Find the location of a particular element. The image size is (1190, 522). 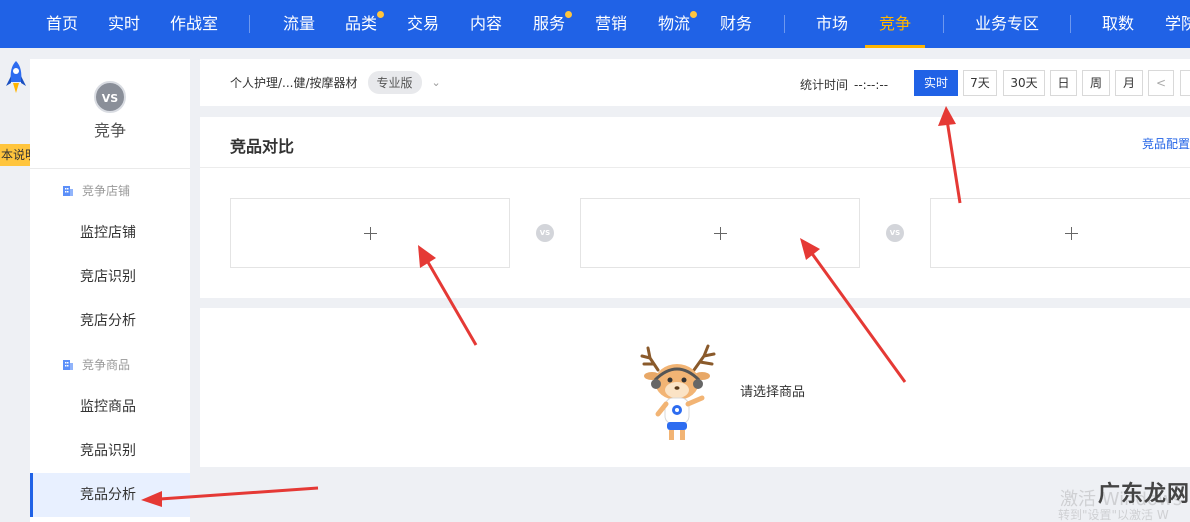

nav-item-traffic: 流量 is located at coordinates (299, 24).